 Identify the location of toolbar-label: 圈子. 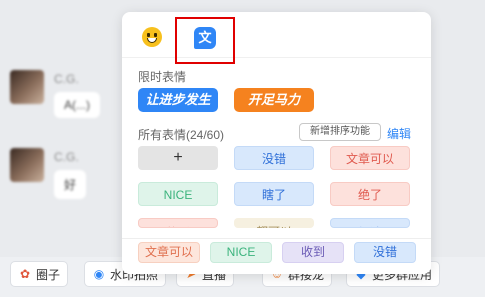
(48, 274).